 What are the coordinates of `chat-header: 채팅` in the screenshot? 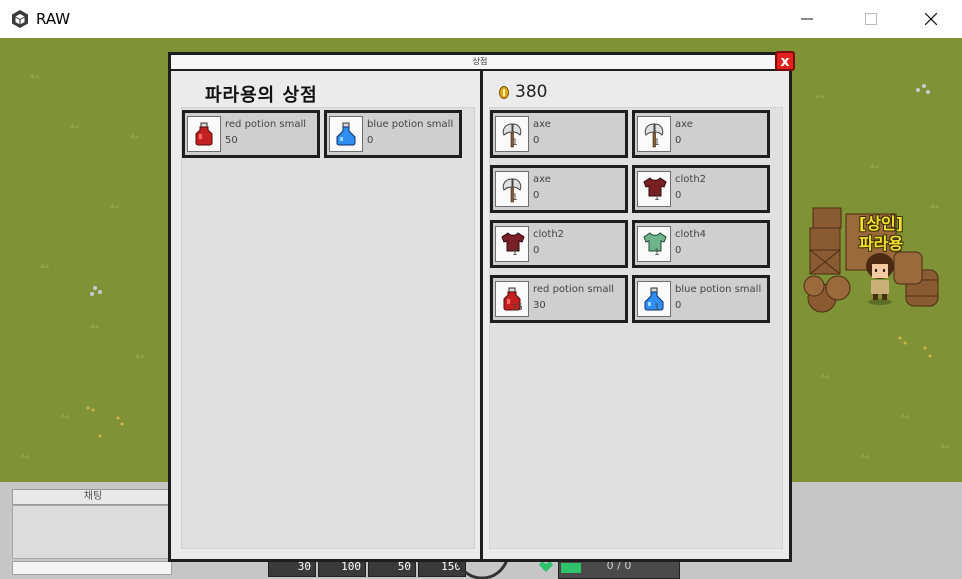 It's located at (93, 497).